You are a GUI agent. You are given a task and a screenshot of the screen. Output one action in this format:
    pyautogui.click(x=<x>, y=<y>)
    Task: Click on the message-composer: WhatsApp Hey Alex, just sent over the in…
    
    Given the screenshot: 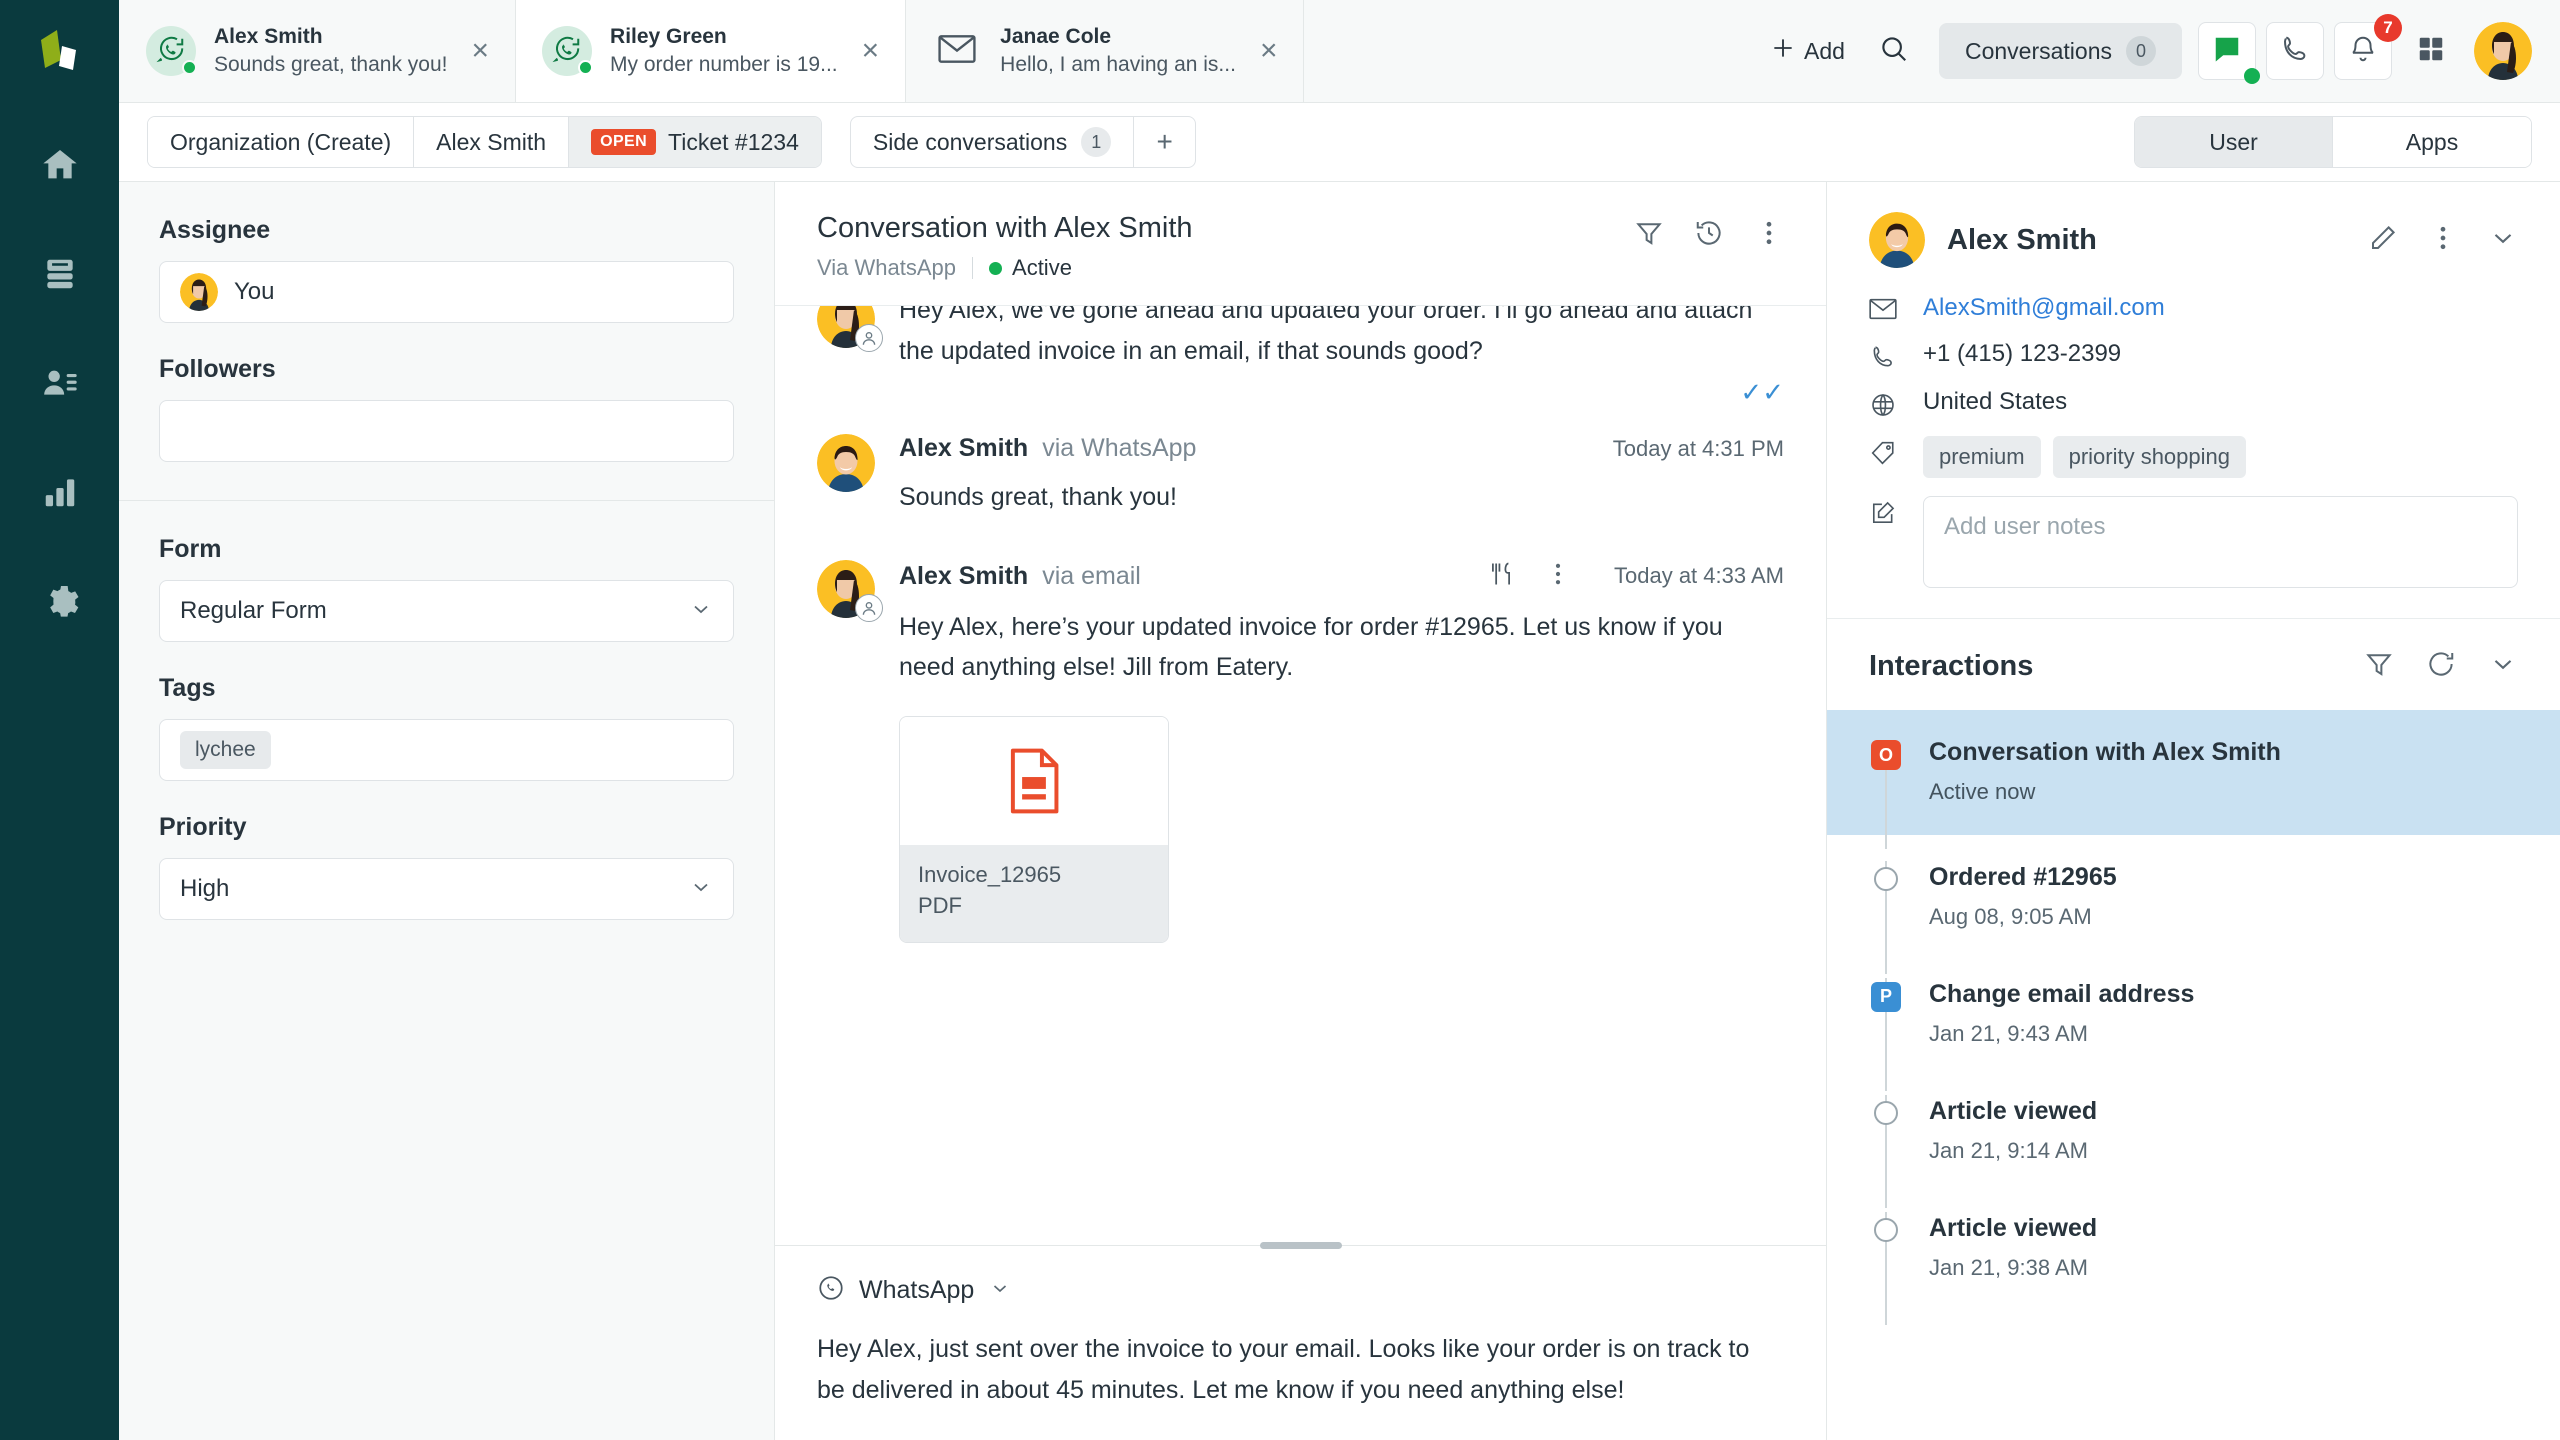 What is the action you would take?
    pyautogui.click(x=1300, y=1341)
    